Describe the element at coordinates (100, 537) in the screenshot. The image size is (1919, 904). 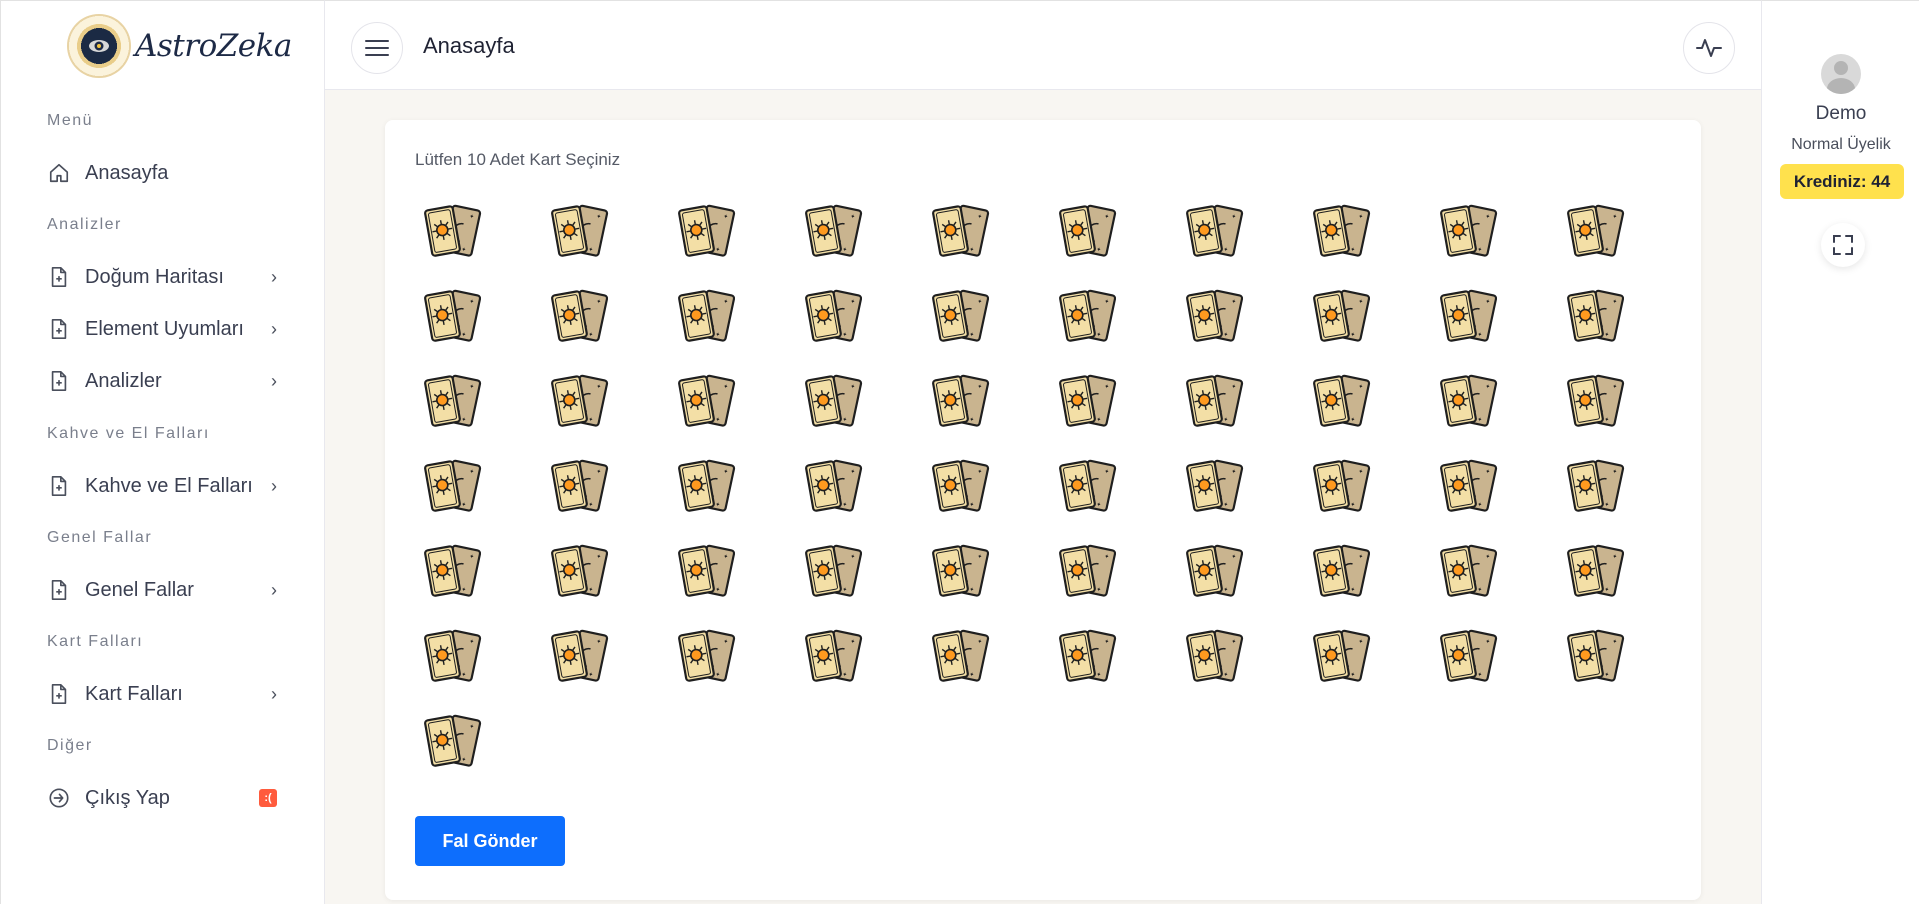
I see `section-title-genel-fallar: Genel Fallar` at that location.